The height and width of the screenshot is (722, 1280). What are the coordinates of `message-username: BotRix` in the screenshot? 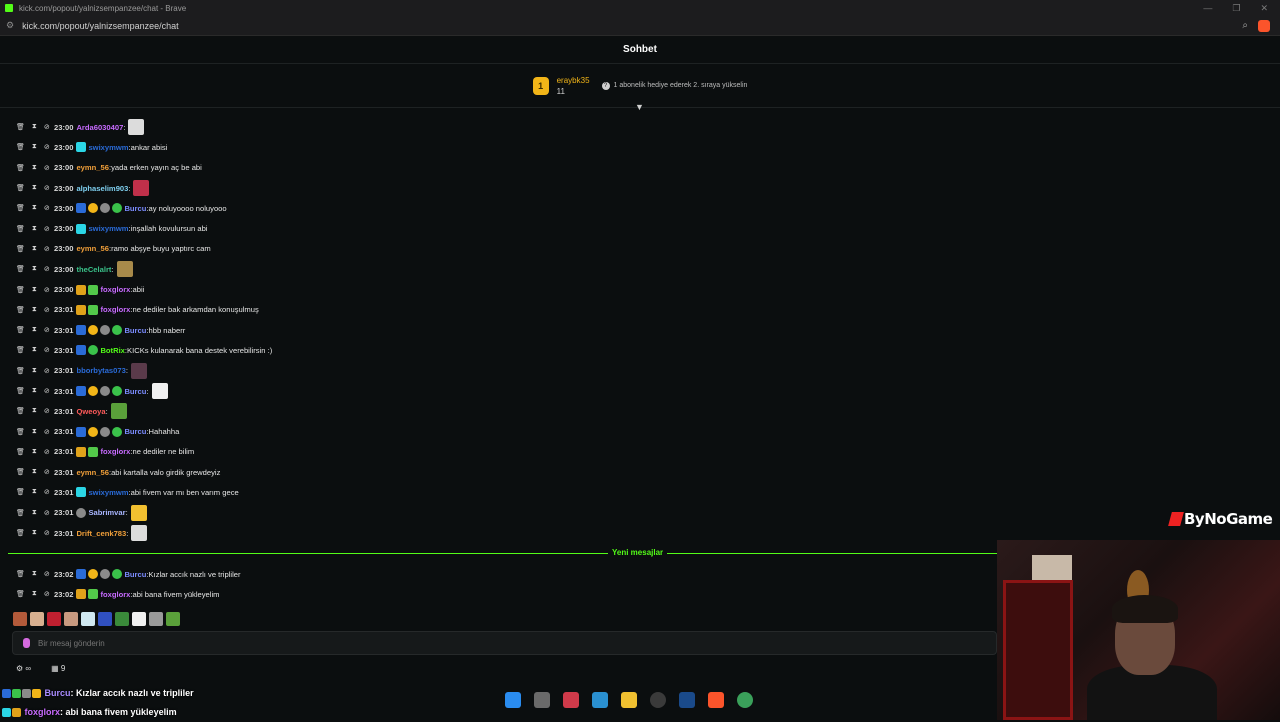 It's located at (112, 350).